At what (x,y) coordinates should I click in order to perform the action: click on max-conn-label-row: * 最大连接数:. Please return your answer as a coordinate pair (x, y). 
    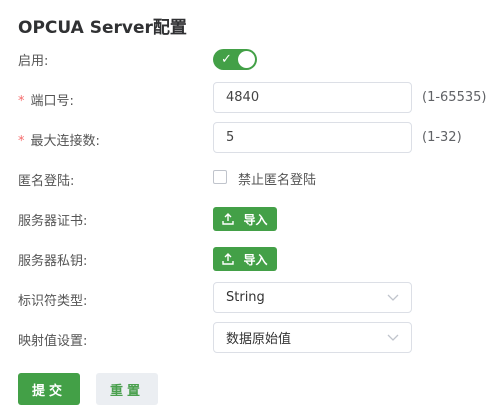
    Looking at the image, I should click on (59, 139).